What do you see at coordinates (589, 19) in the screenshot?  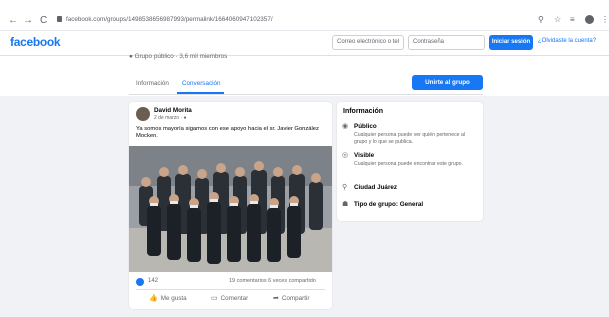 I see `profile-icon` at bounding box center [589, 19].